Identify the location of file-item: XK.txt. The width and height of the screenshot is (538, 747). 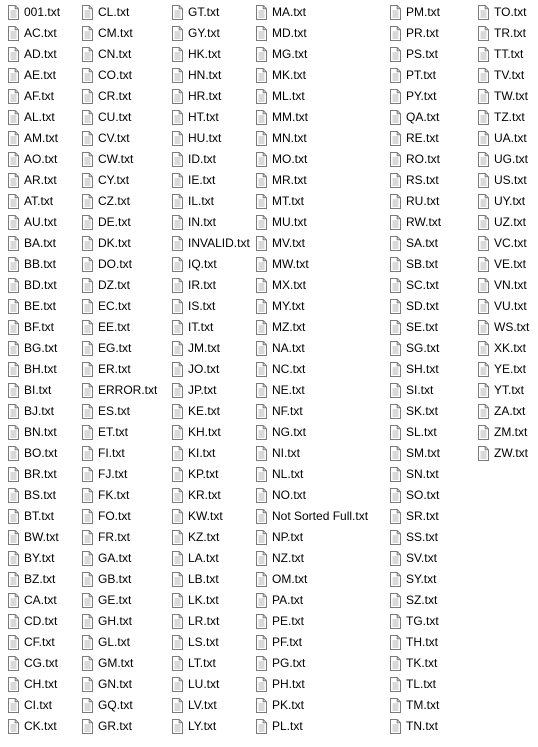
(499, 348).